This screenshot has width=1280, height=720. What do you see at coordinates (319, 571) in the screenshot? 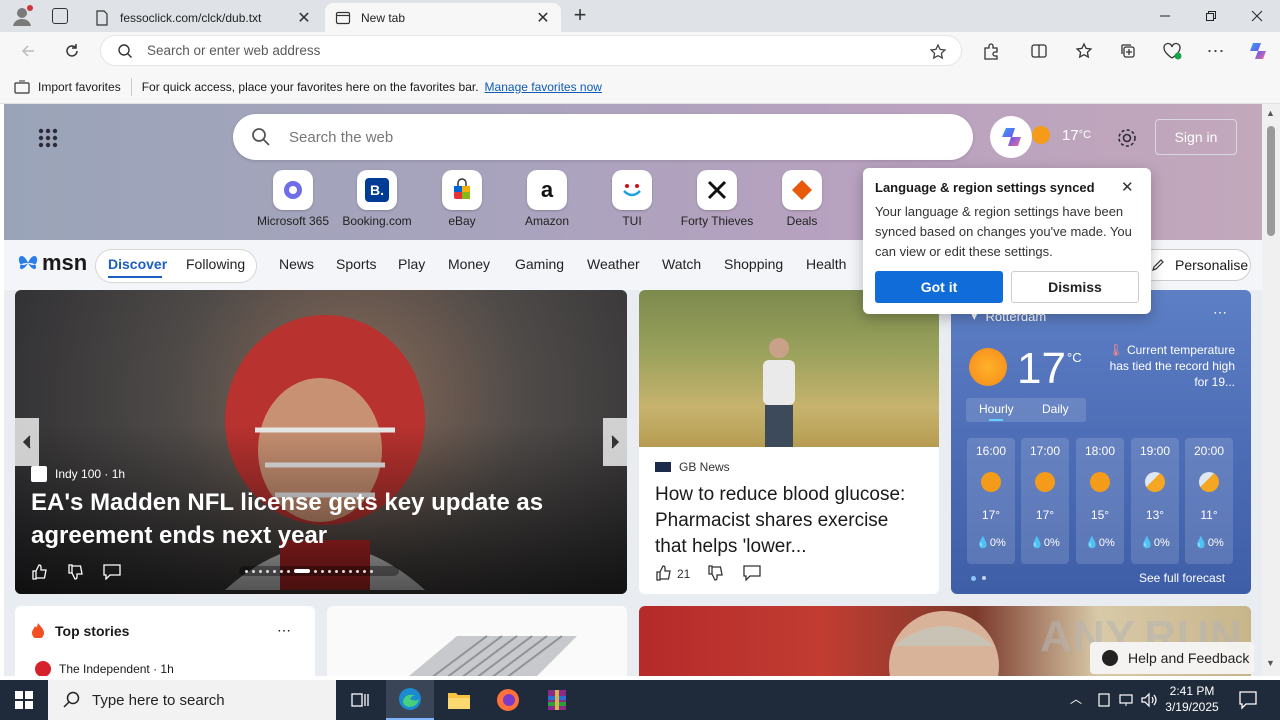
I see `carousel-dots` at bounding box center [319, 571].